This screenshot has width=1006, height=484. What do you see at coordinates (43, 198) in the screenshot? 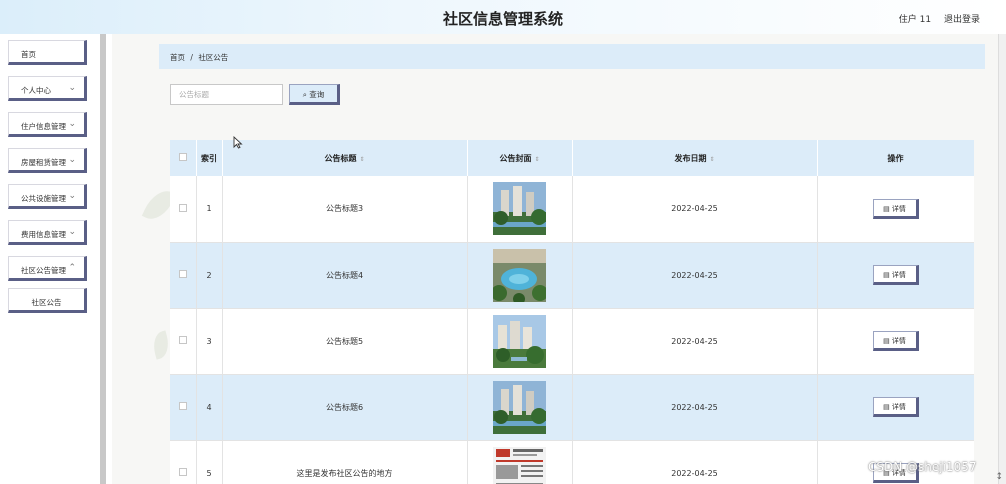
I see `sidebar-item-label: 公共设施管理` at bounding box center [43, 198].